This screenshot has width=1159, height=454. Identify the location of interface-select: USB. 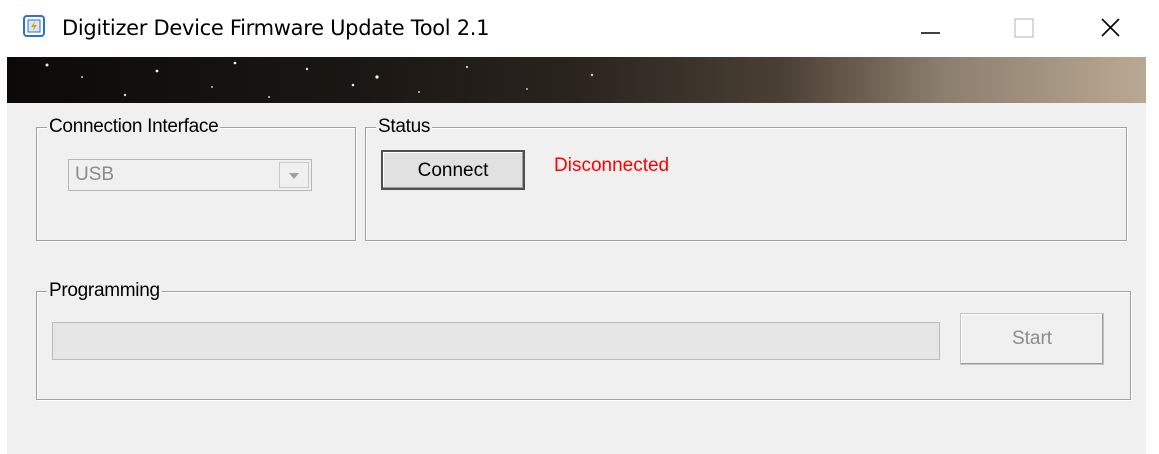
(190, 175).